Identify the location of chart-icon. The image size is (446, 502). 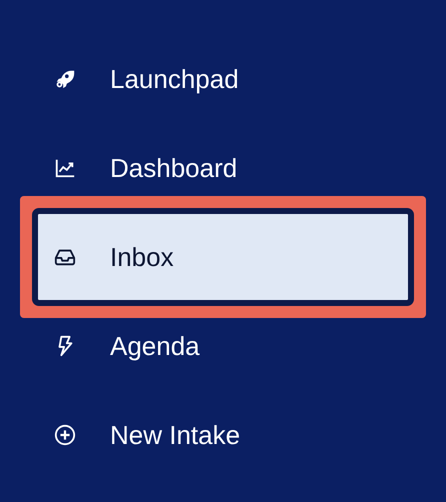
(65, 168).